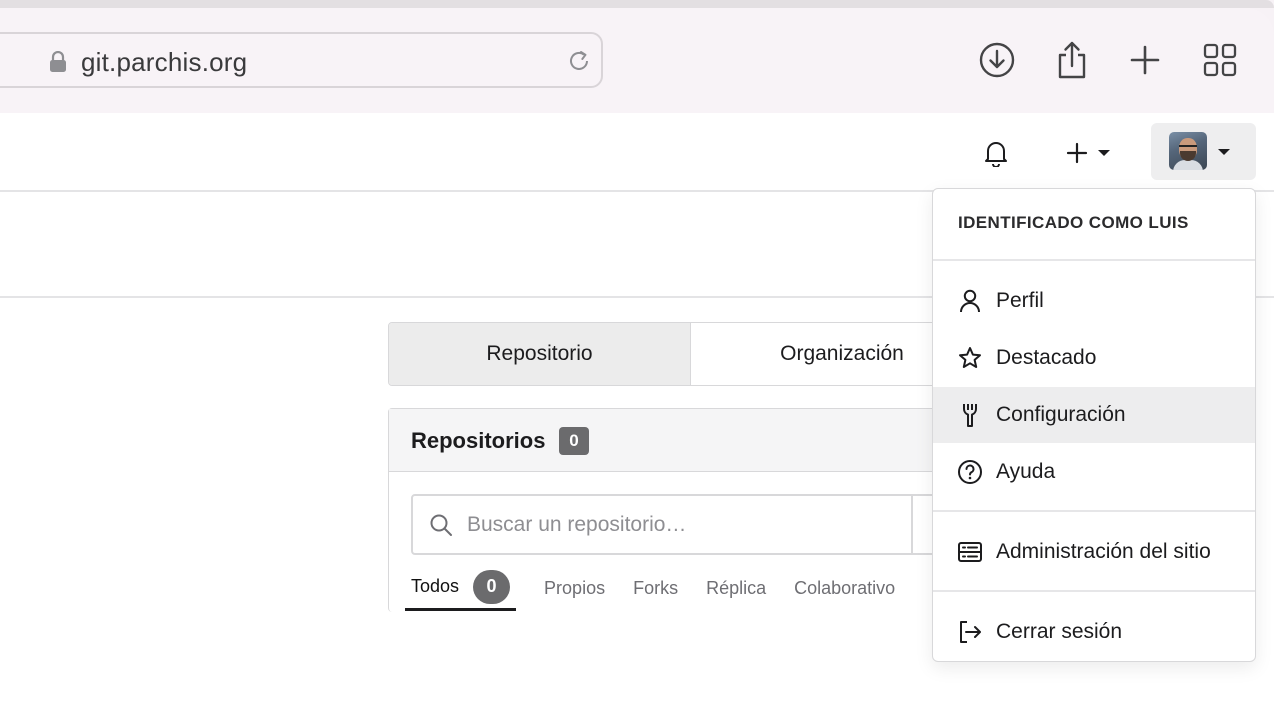 The image size is (1274, 702). I want to click on create-new-button, so click(1088, 153).